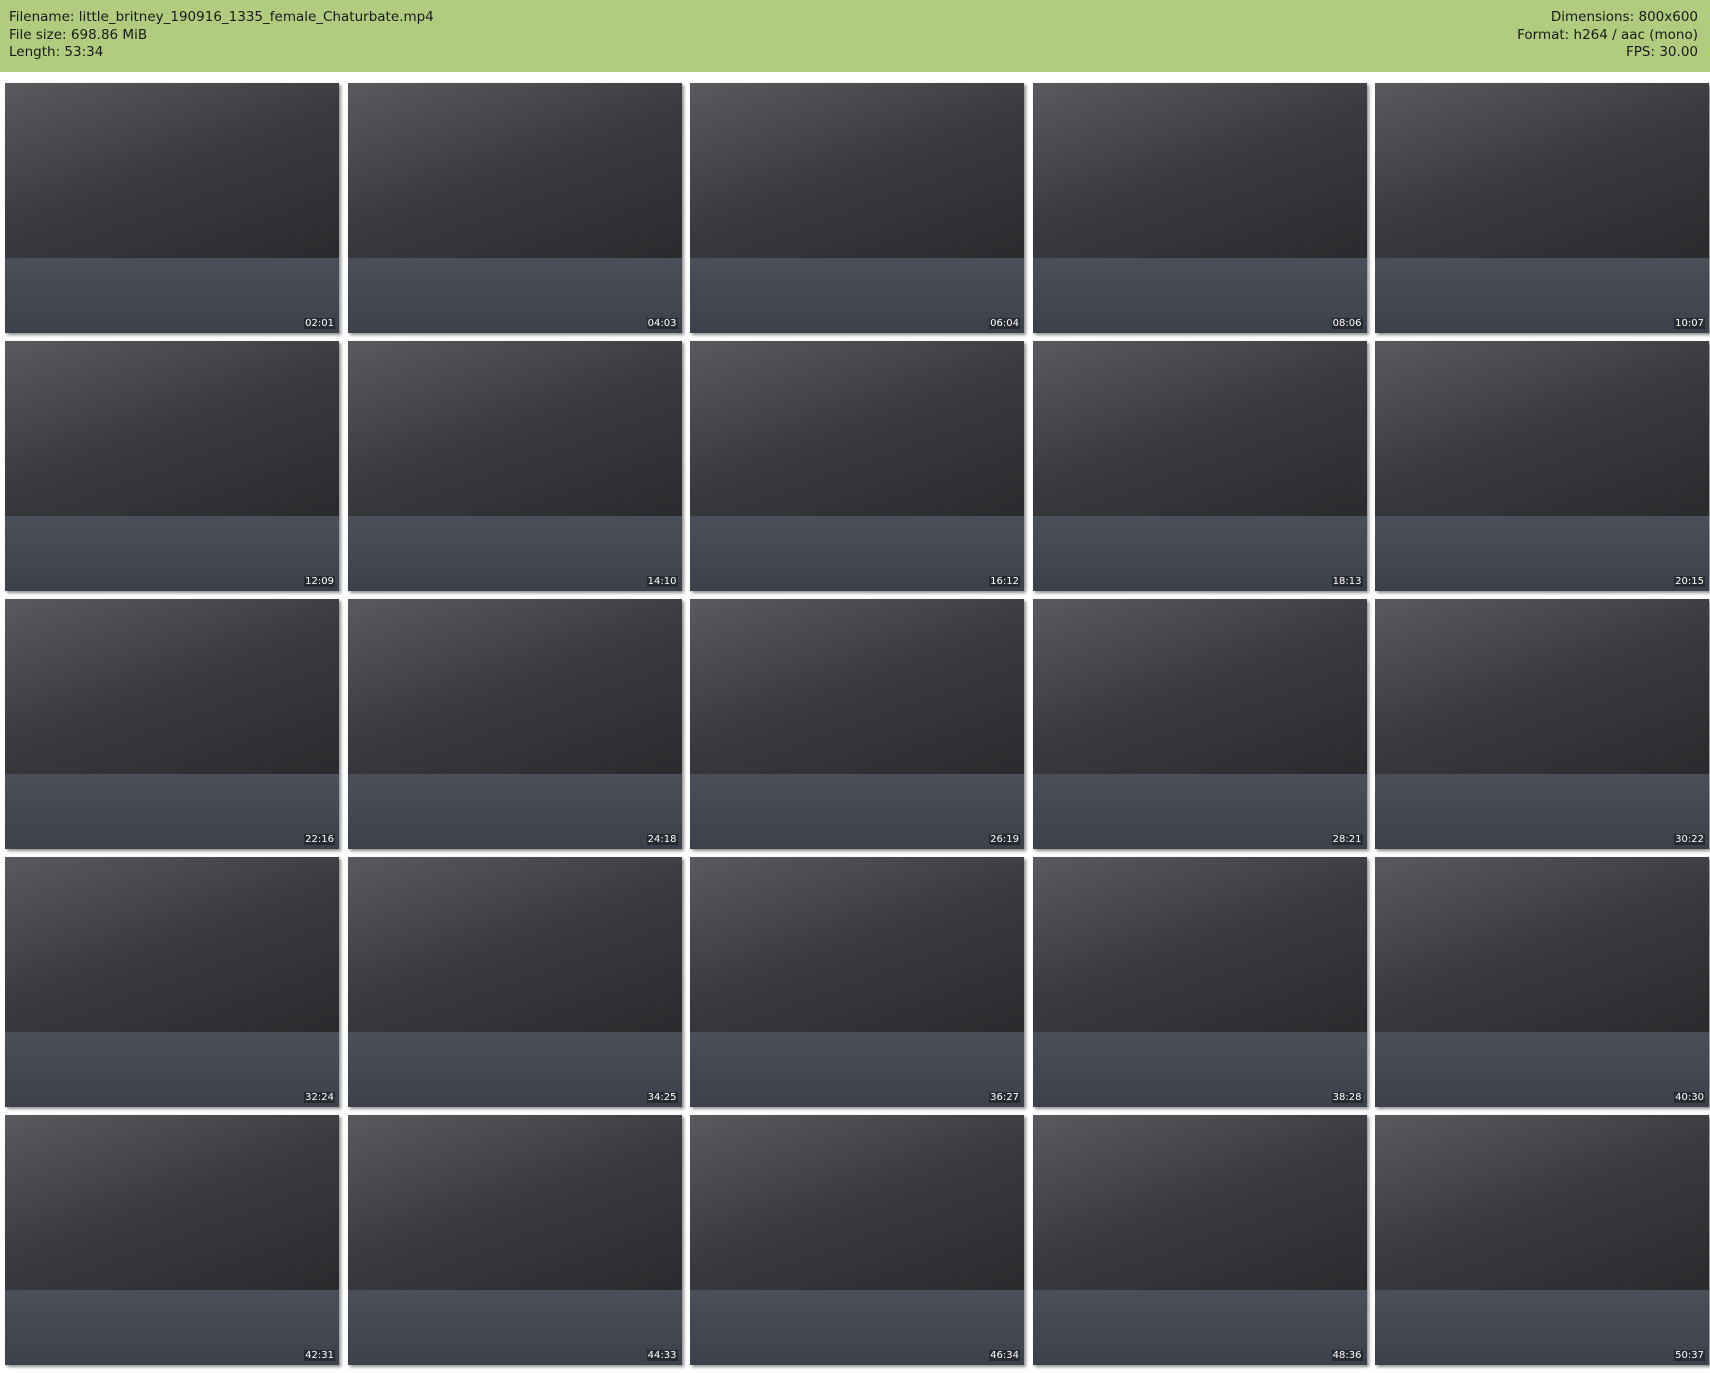 The height and width of the screenshot is (1373, 1710). I want to click on timestamp-label: 42:31, so click(319, 1355).